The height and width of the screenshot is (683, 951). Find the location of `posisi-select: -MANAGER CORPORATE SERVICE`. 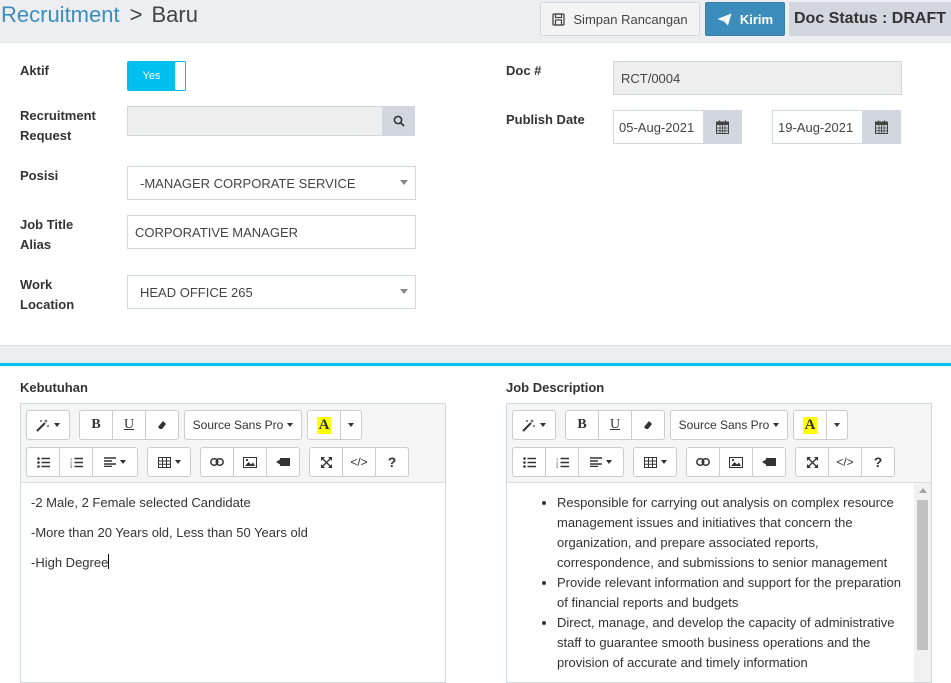

posisi-select: -MANAGER CORPORATE SERVICE is located at coordinates (271, 183).